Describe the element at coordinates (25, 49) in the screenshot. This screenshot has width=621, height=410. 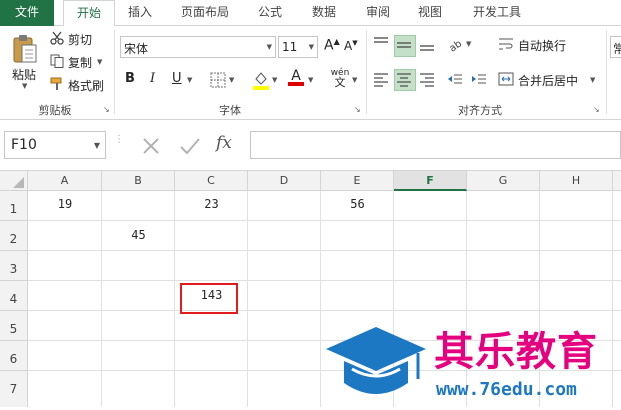
I see `paste-icon` at that location.